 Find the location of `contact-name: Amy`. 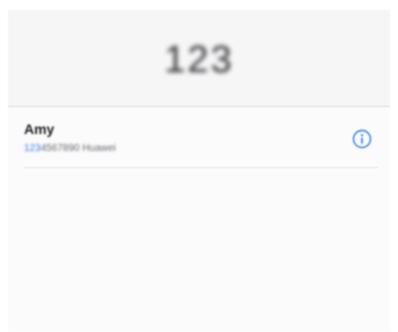

contact-name: Amy is located at coordinates (39, 129).